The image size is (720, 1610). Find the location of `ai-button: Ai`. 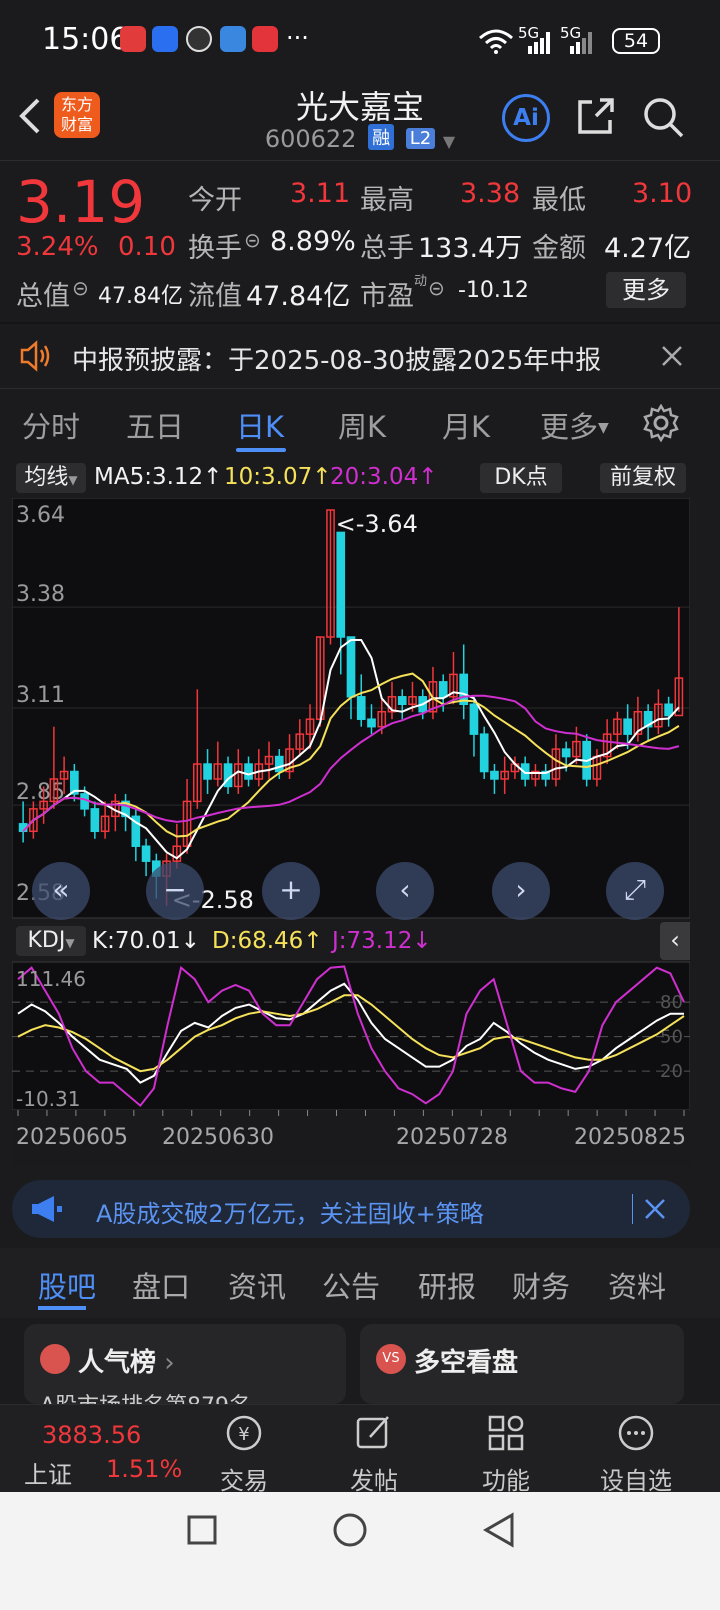

ai-button: Ai is located at coordinates (526, 118).